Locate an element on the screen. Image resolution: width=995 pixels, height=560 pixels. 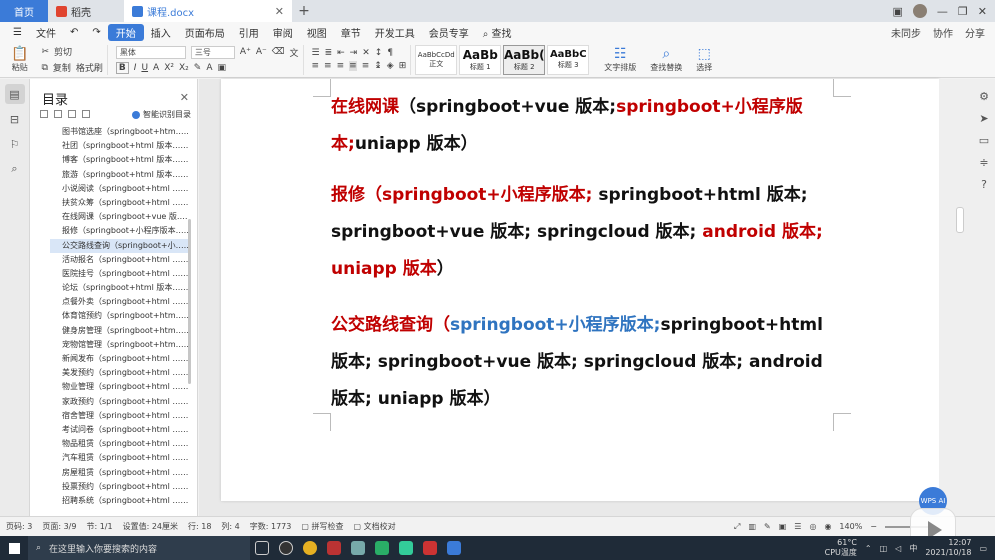
align-left-icon: ≡ is located at coordinates (316, 66).